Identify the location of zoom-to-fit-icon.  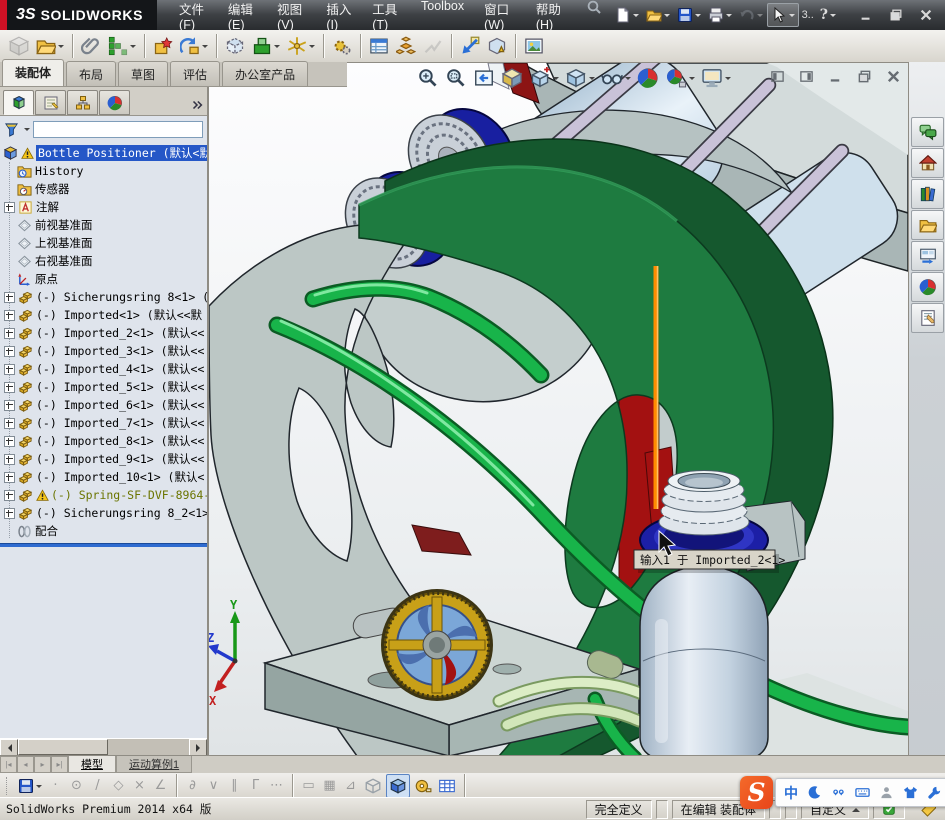
(428, 78).